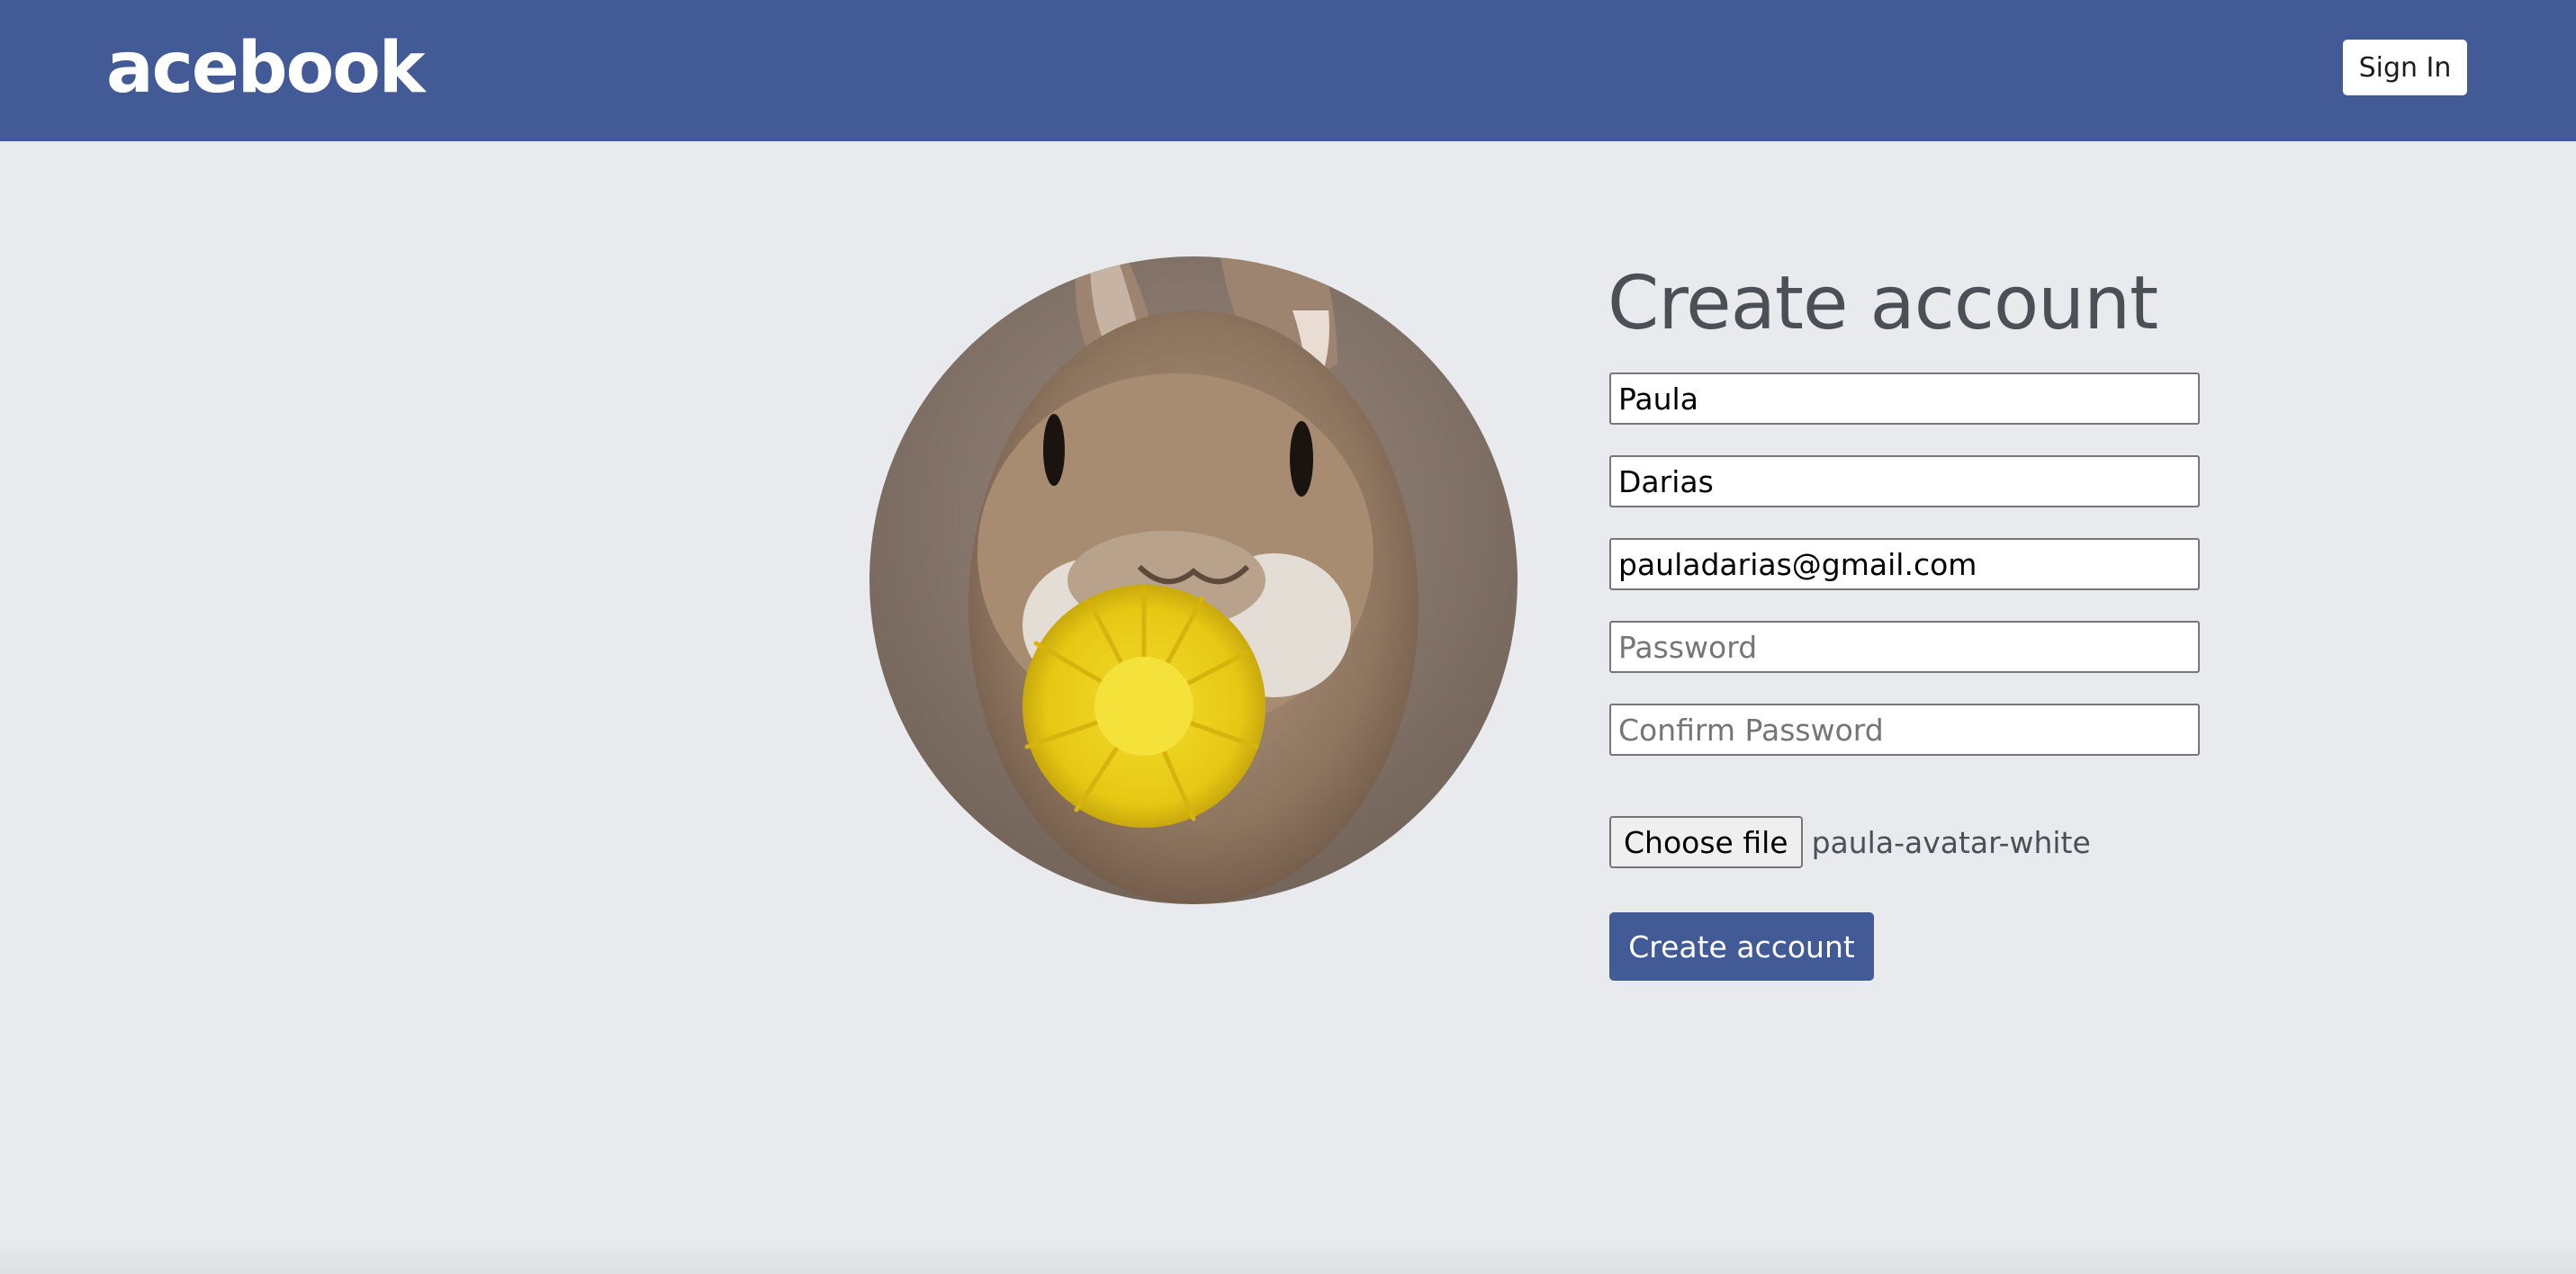 The width and height of the screenshot is (2576, 1274). I want to click on password-input, so click(1904, 647).